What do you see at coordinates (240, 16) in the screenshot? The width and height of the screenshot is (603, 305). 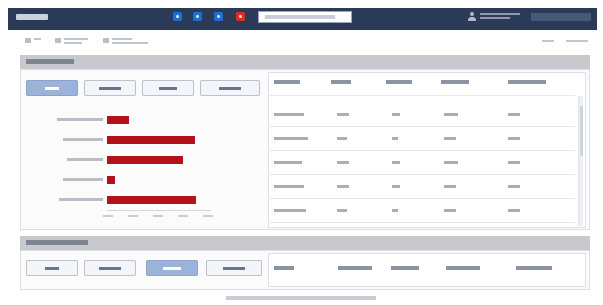 I see `notification-icon` at bounding box center [240, 16].